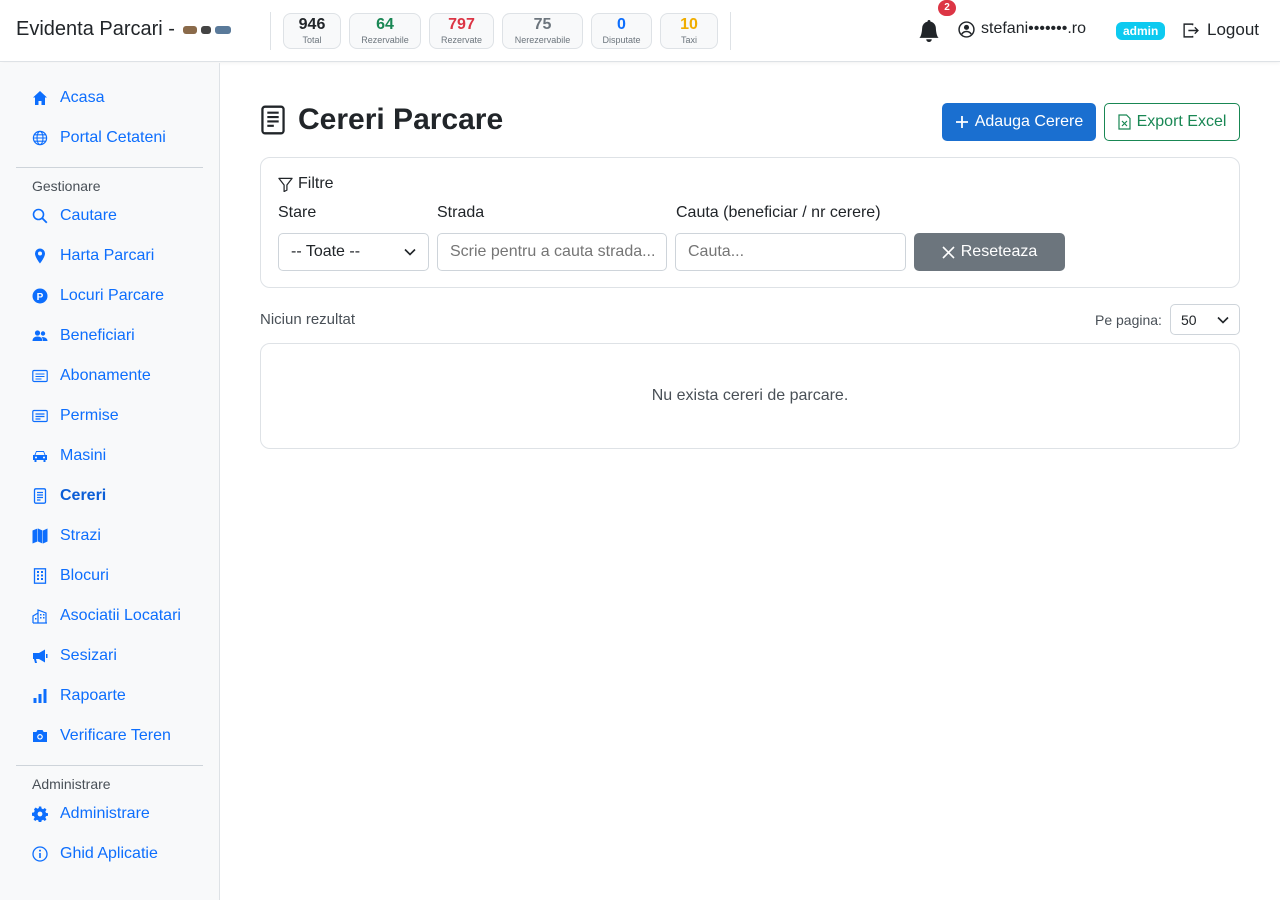  I want to click on add-request-label: Adauga Cerere, so click(1029, 121).